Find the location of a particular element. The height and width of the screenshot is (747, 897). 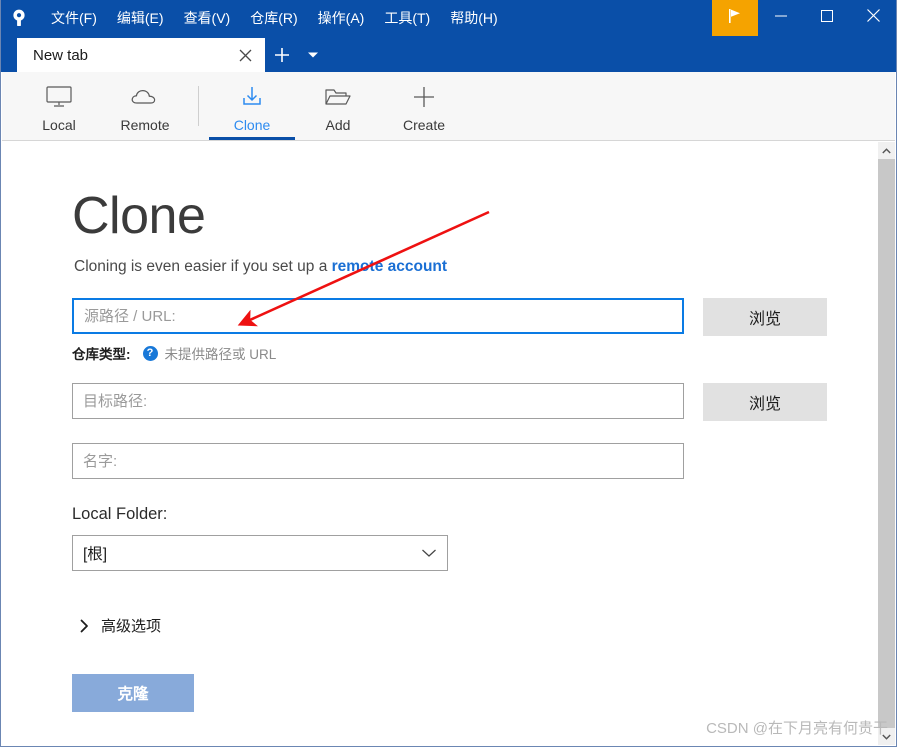

toolbar-label-add: Add is located at coordinates (338, 125).